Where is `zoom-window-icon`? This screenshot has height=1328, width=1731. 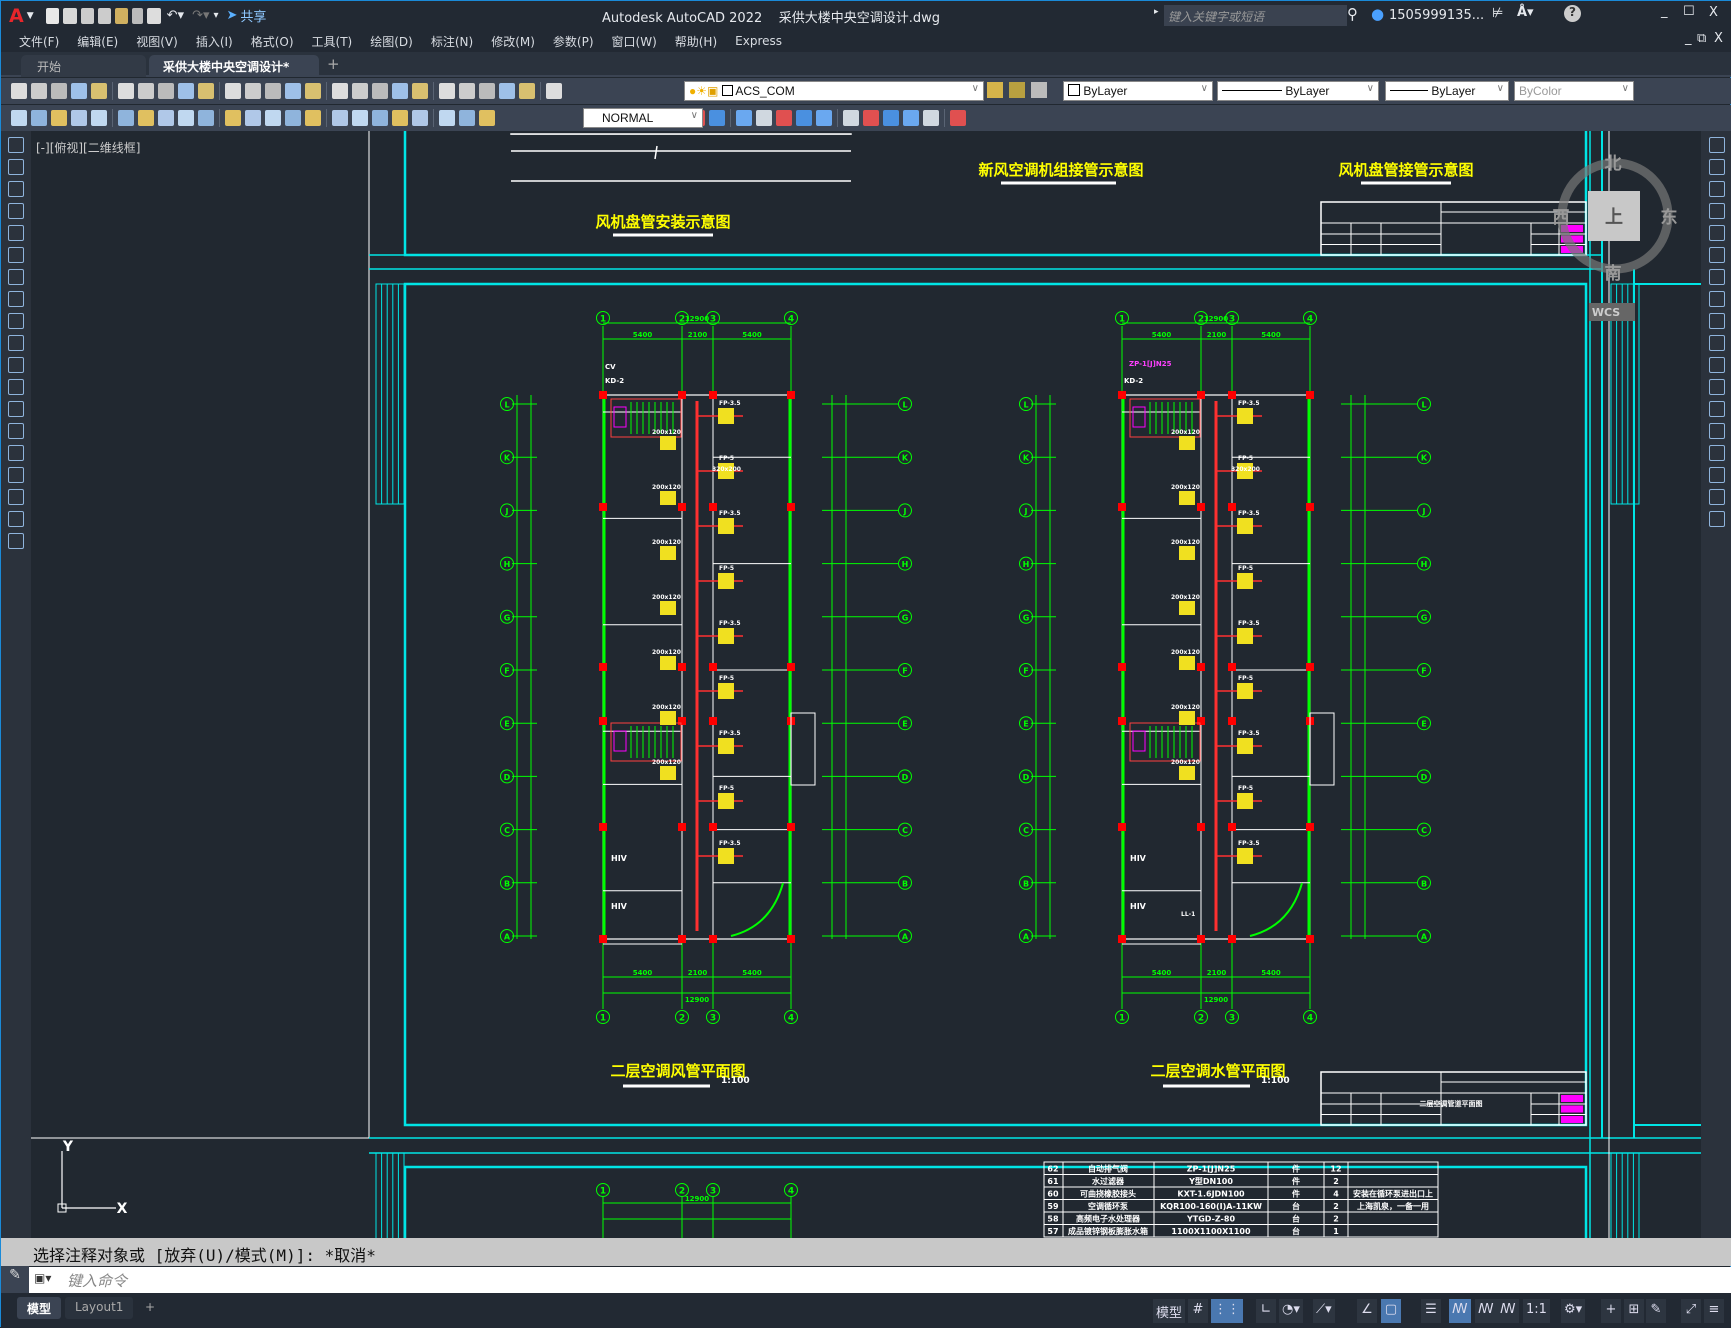
zoom-window-icon is located at coordinates (360, 91).